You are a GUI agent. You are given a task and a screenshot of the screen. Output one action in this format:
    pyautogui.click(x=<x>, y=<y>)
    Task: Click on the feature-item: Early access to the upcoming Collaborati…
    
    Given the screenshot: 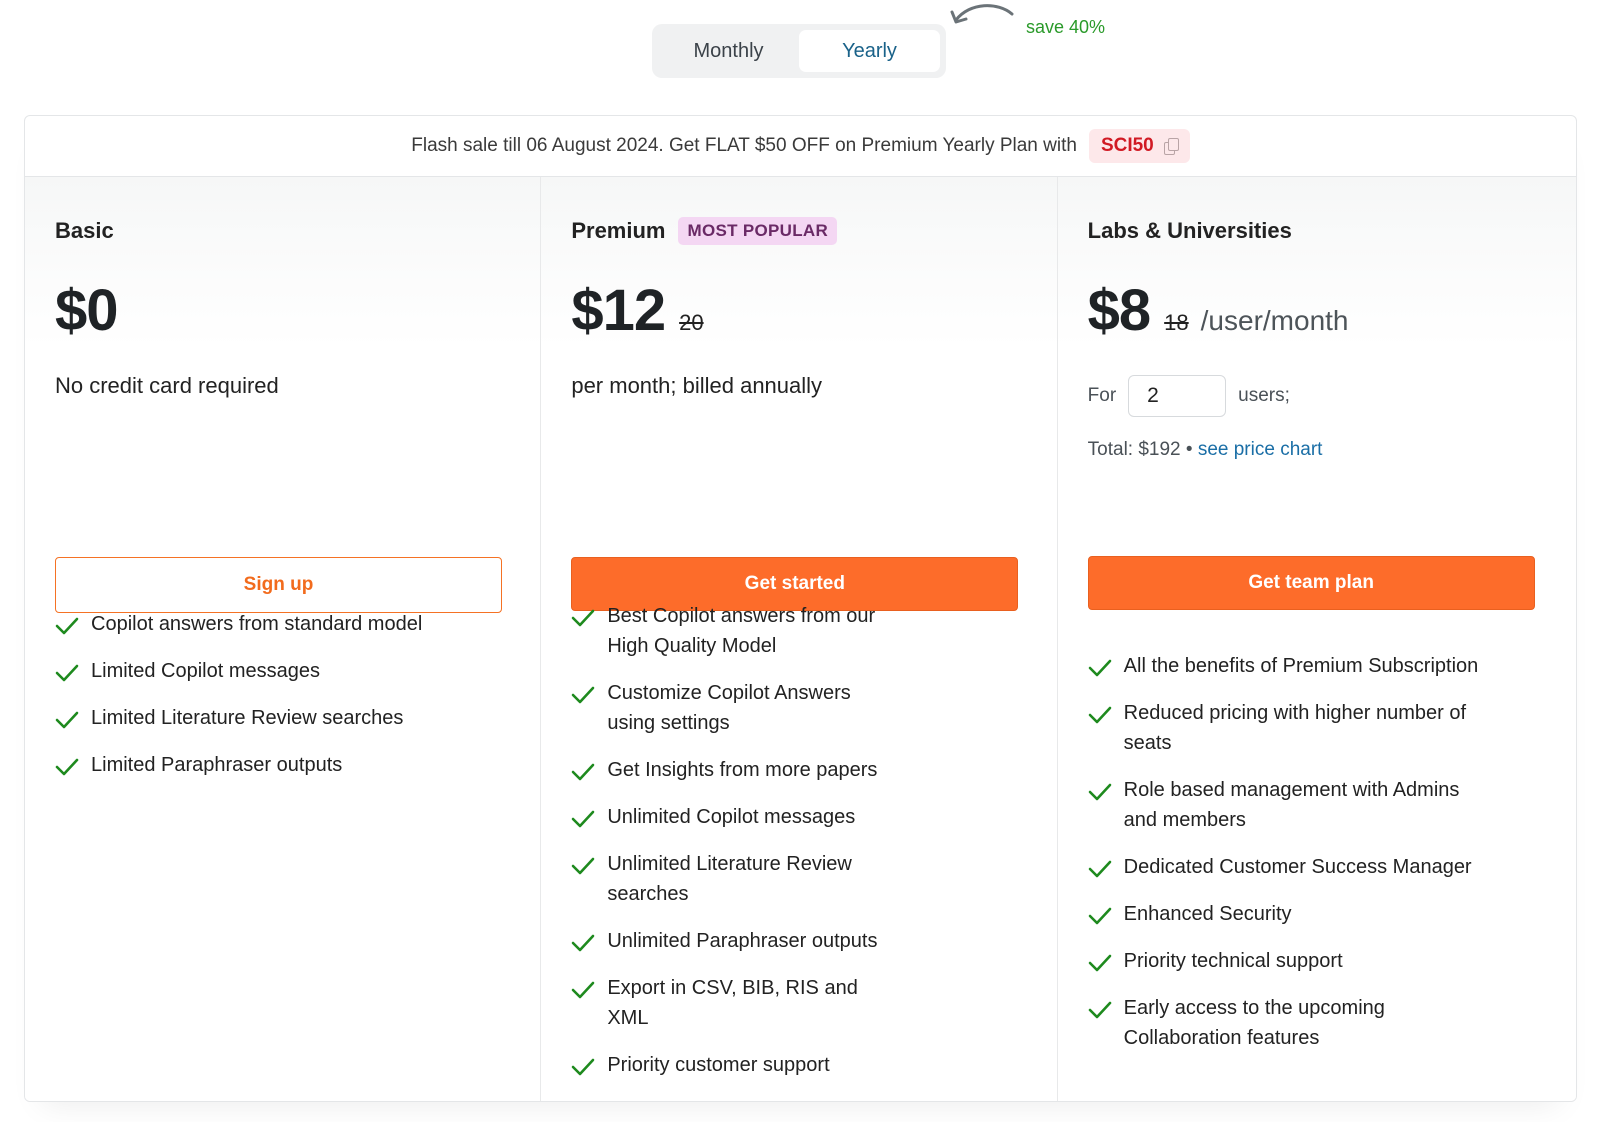 What is the action you would take?
    pyautogui.click(x=1291, y=1023)
    